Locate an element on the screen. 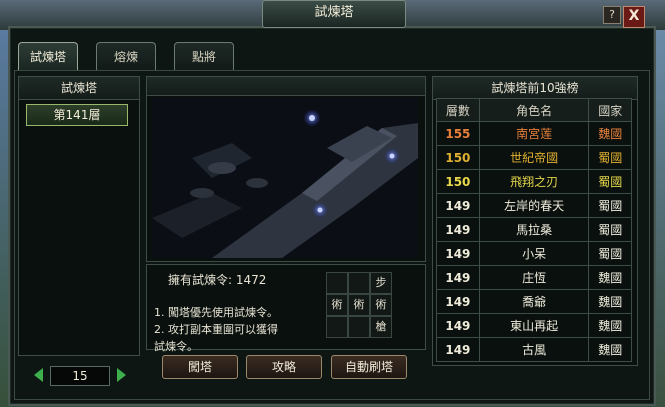 This screenshot has width=665, height=407. tab-generals: 點將 is located at coordinates (204, 56).